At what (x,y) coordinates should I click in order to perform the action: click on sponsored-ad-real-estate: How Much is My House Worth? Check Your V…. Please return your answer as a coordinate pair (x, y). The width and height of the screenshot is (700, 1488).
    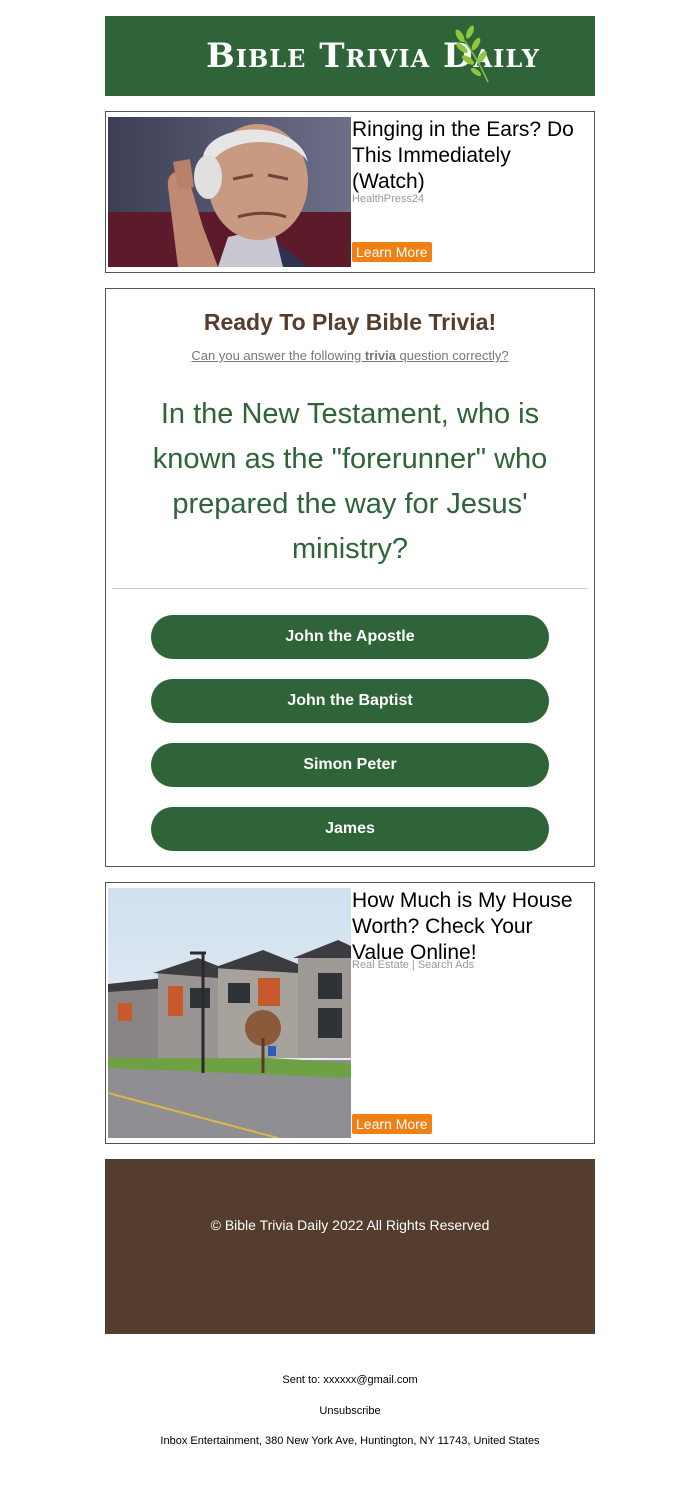
    Looking at the image, I should click on (350, 1013).